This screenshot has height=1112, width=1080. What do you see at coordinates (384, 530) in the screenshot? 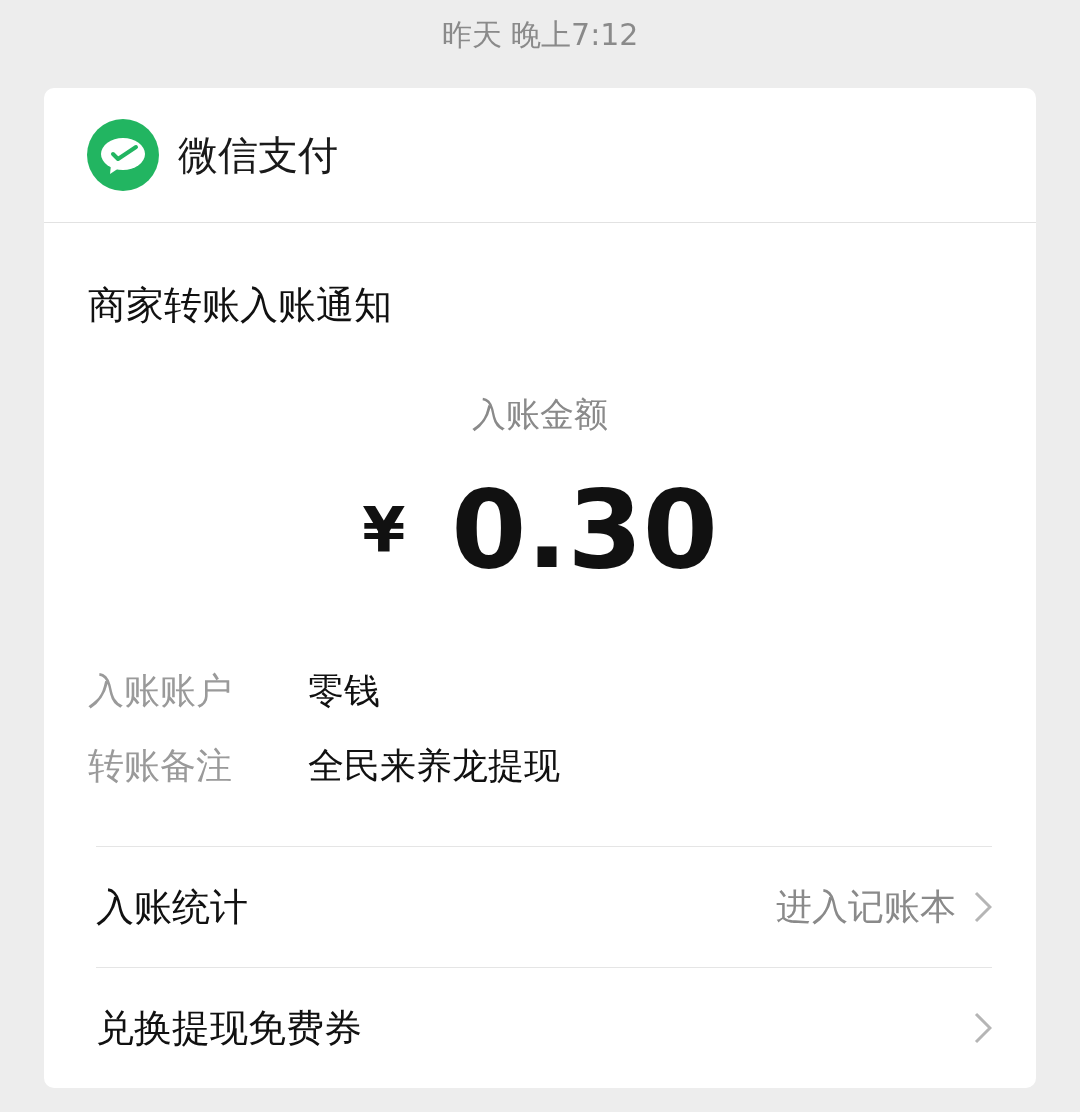
I see `currency-symbol: ¥` at bounding box center [384, 530].